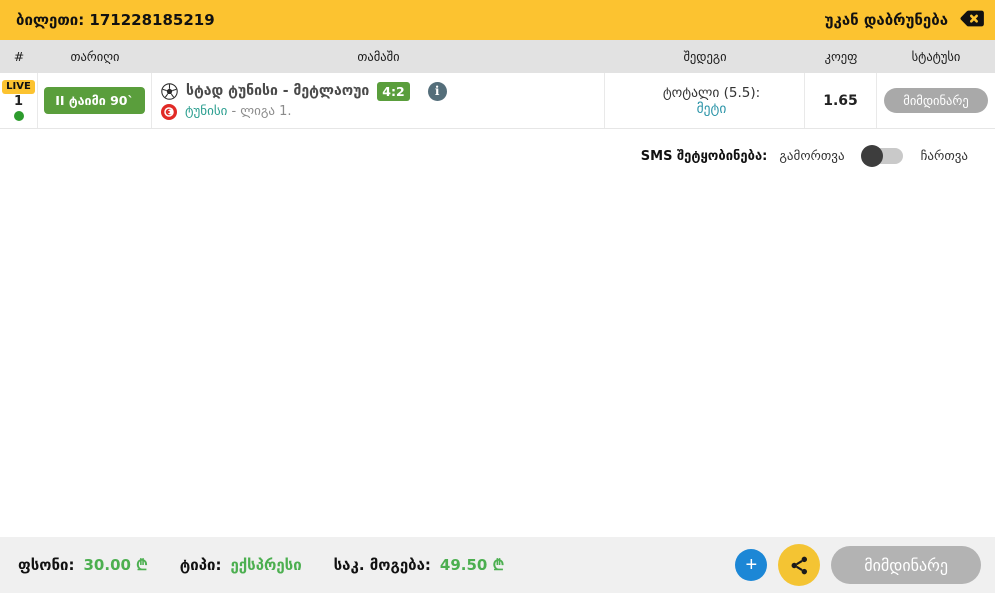  What do you see at coordinates (711, 92) in the screenshot?
I see `pick-market-label: ტოტალი (5.5):` at bounding box center [711, 92].